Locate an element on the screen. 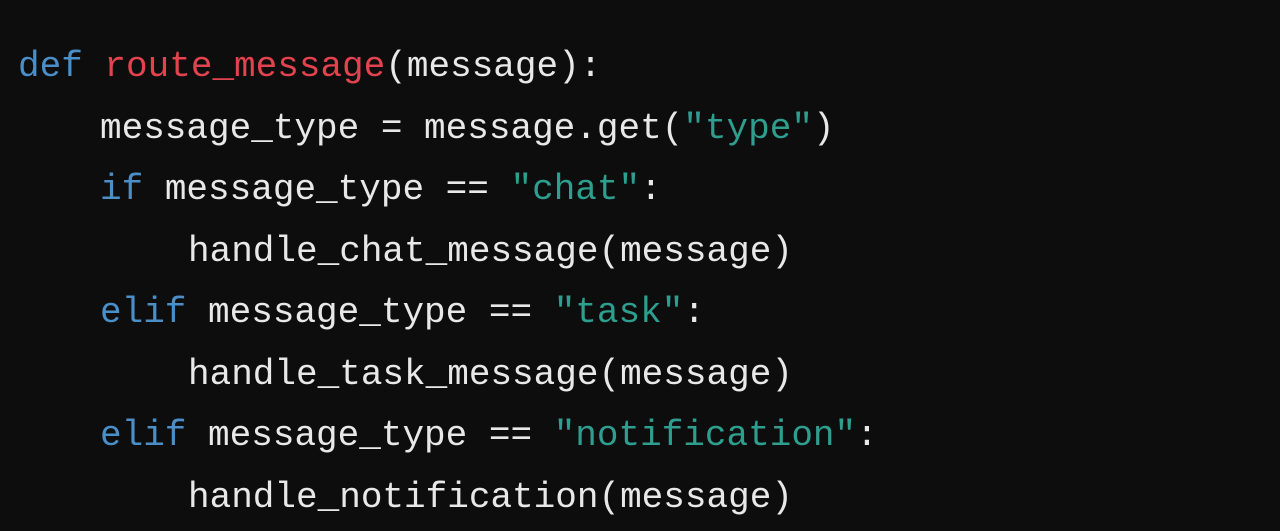 This screenshot has width=1280, height=531. function-name: route_message is located at coordinates (245, 66).